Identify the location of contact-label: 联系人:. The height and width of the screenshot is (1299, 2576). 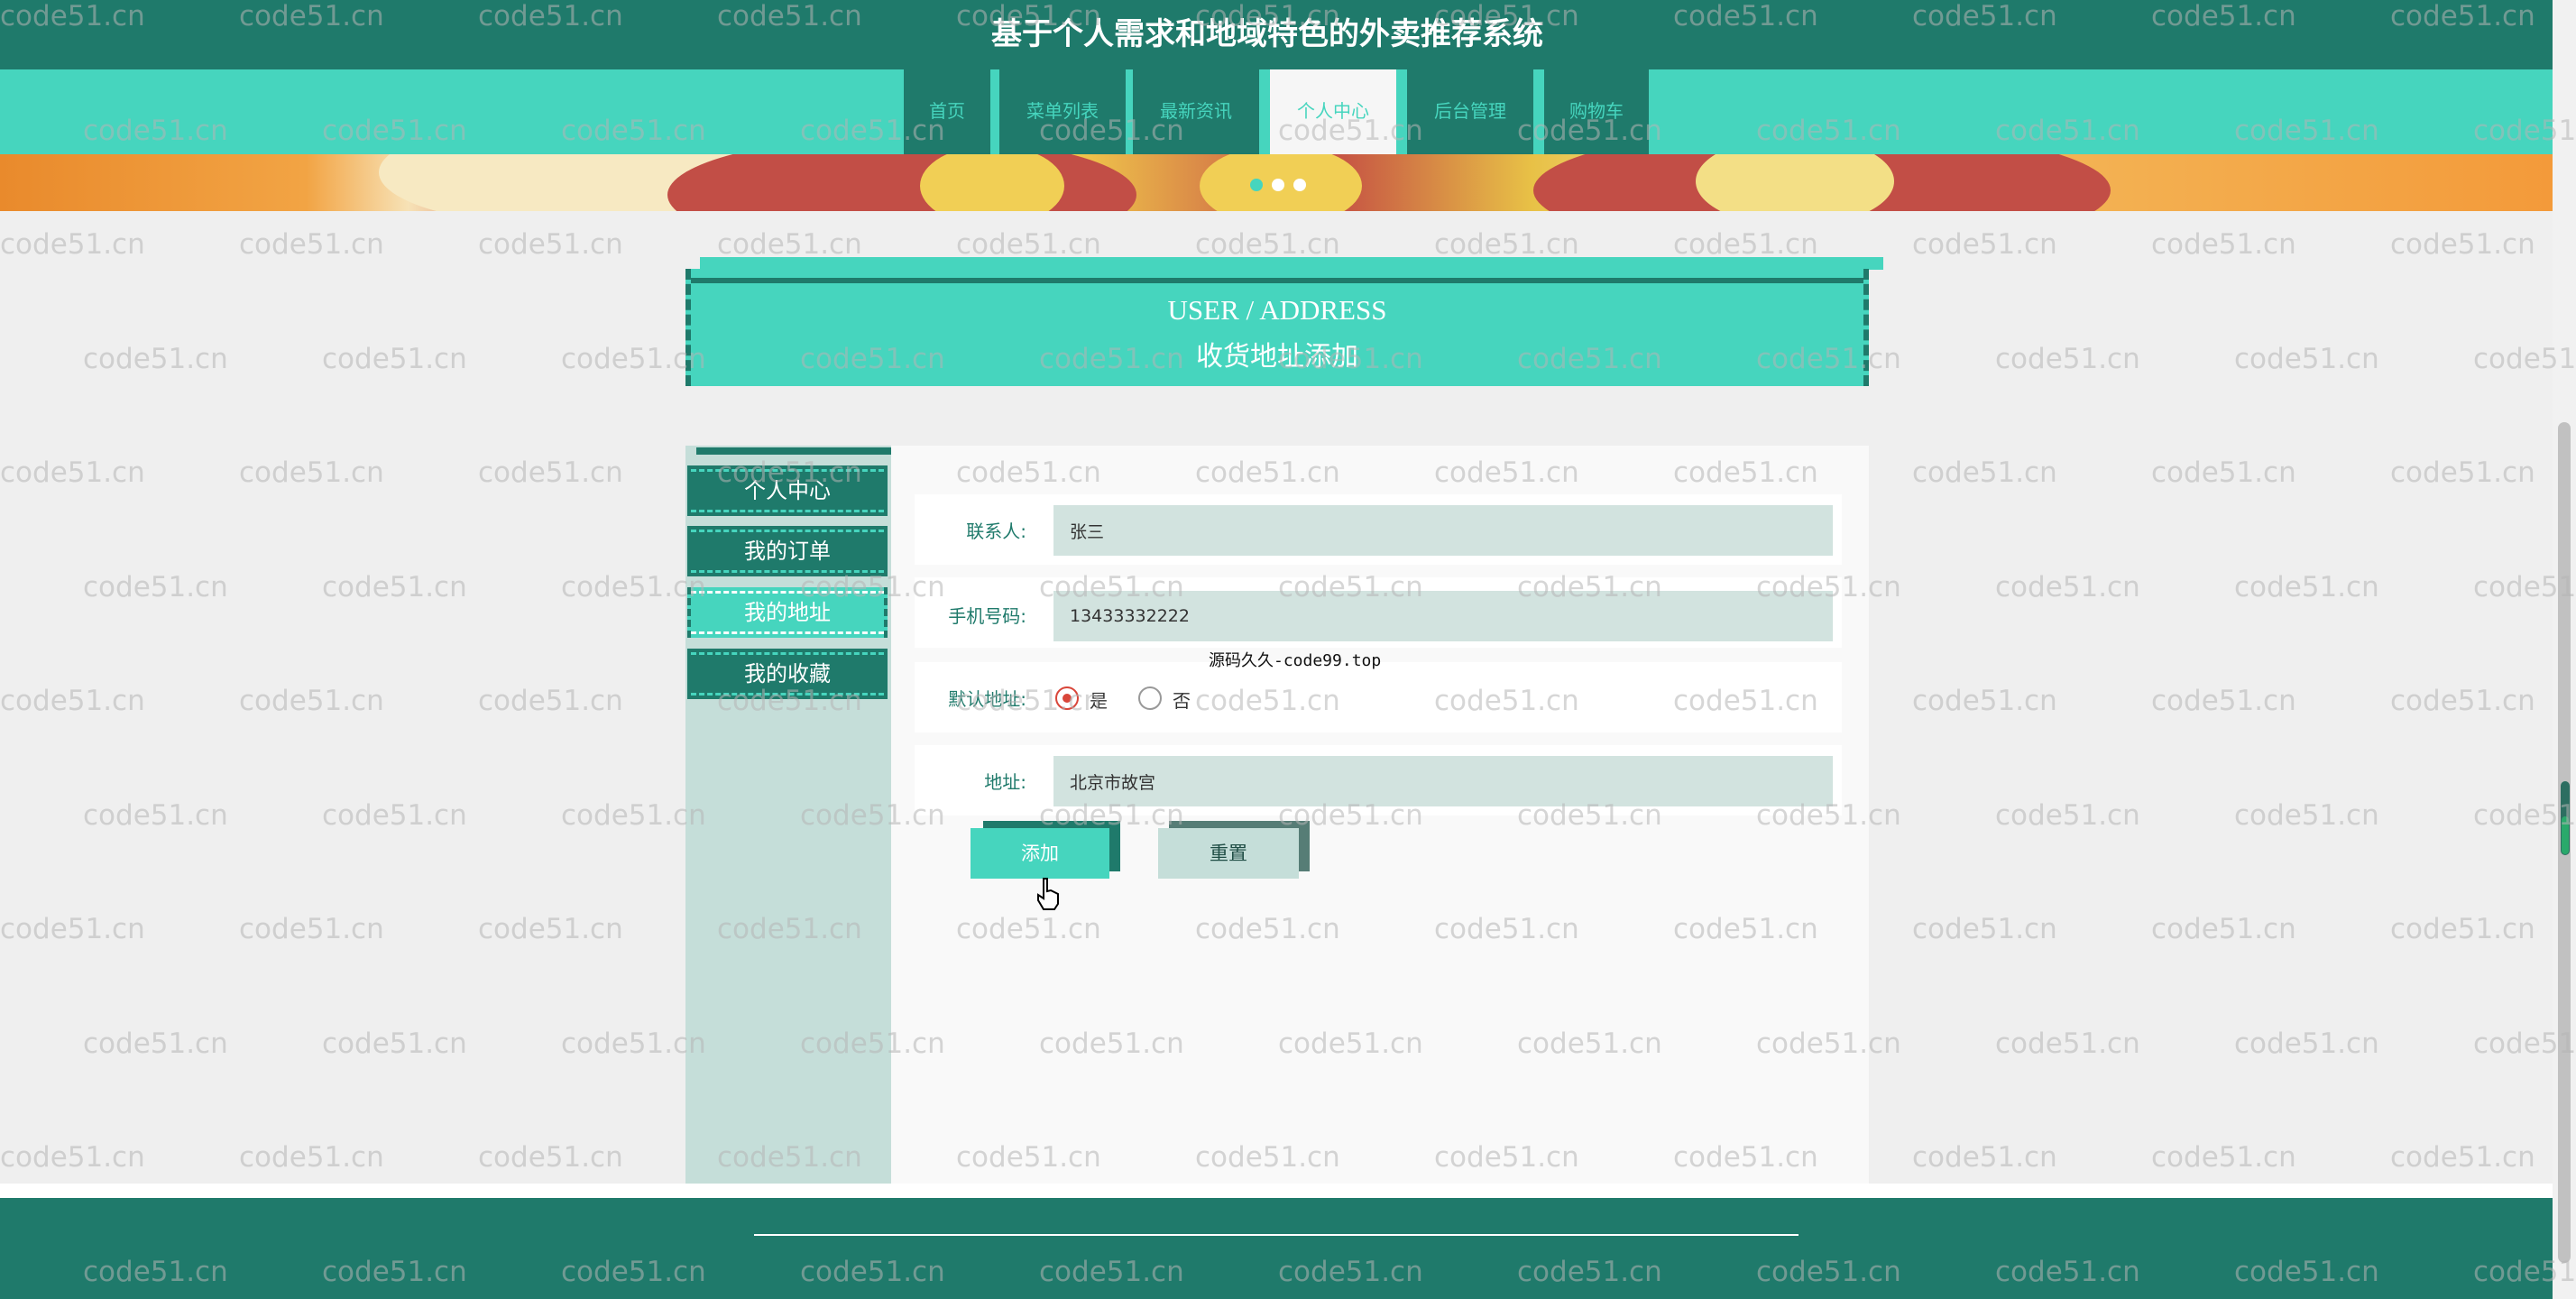
(996, 531).